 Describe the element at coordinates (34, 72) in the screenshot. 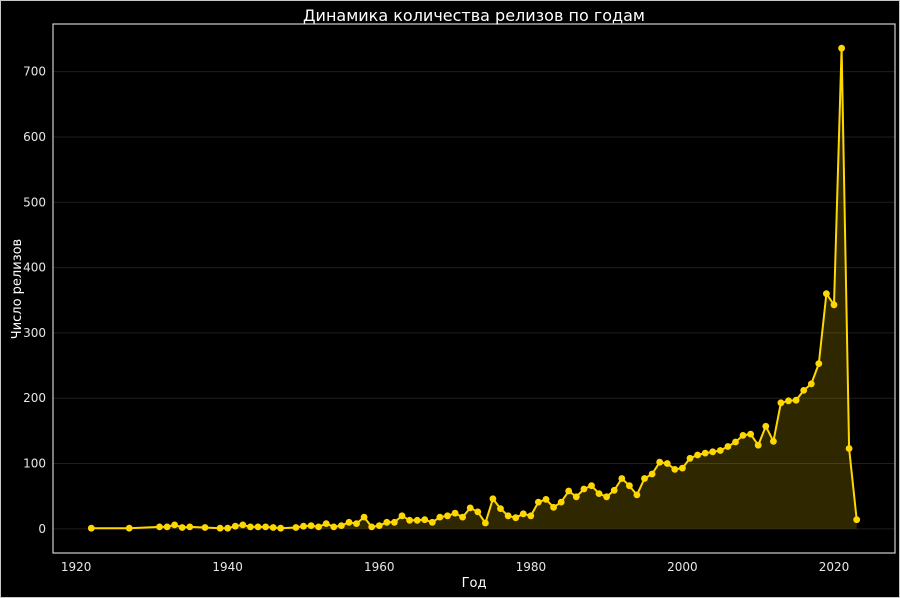

I see `y-tick-label: 700` at that location.